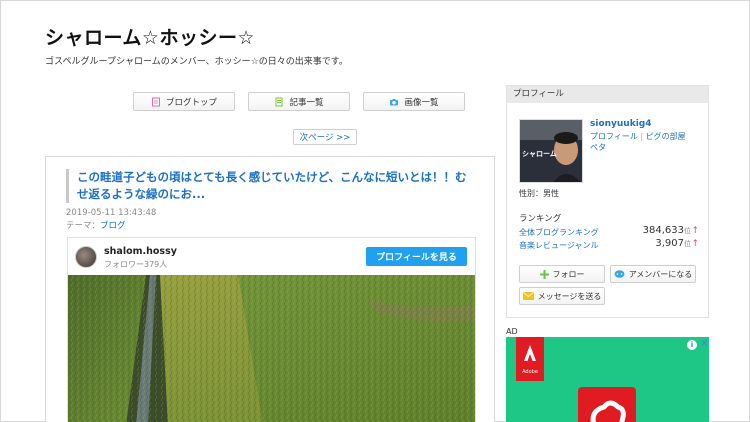  Describe the element at coordinates (609, 244) in the screenshot. I see `ranking-row-genre: 音楽レビュージャンル 3,907位 ↑` at that location.